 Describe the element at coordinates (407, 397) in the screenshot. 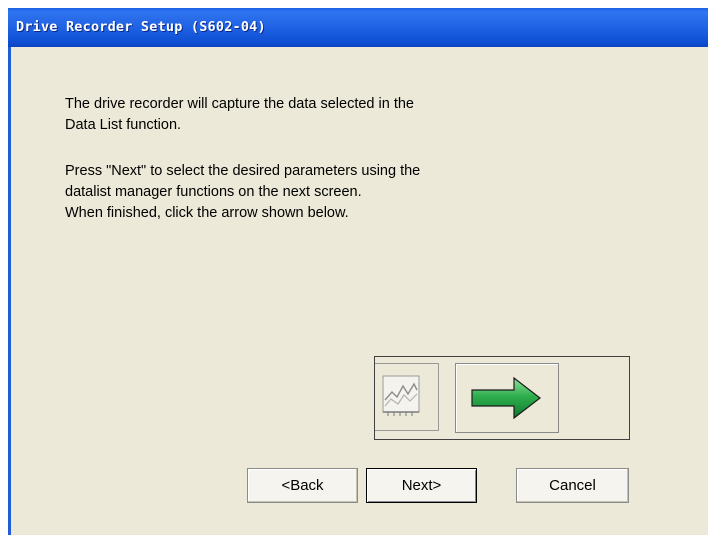

I see `chart-icon` at that location.